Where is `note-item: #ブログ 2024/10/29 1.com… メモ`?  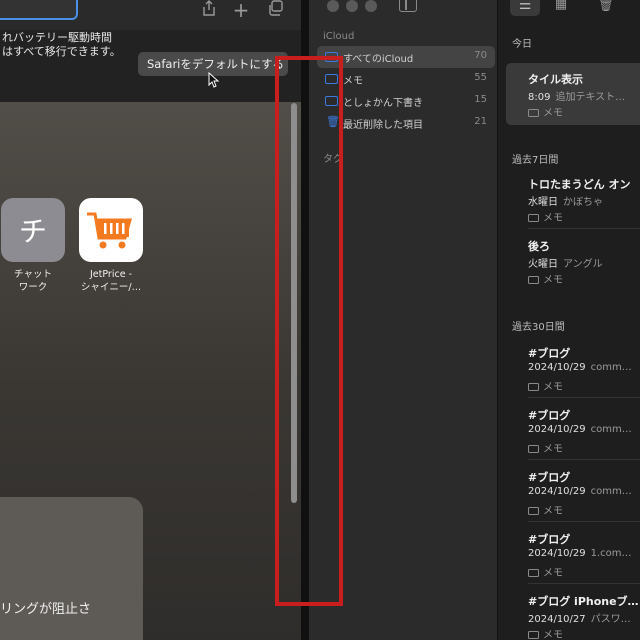 note-item: #ブログ 2024/10/29 1.com… メモ is located at coordinates (573, 554).